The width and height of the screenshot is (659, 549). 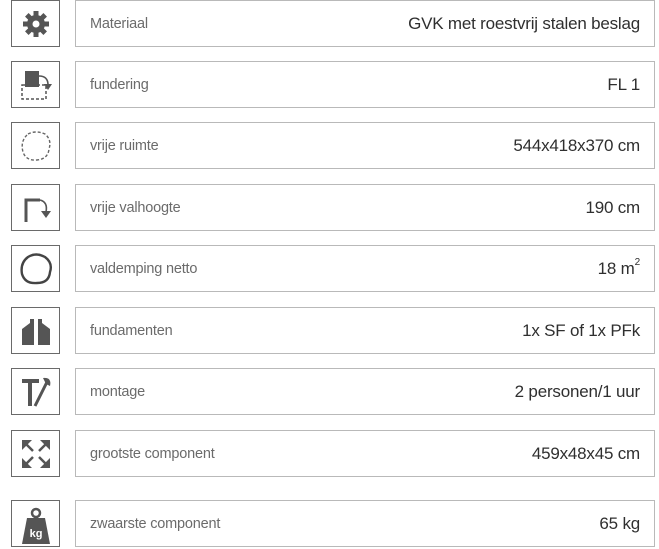 I want to click on tools-icon, so click(x=35, y=391).